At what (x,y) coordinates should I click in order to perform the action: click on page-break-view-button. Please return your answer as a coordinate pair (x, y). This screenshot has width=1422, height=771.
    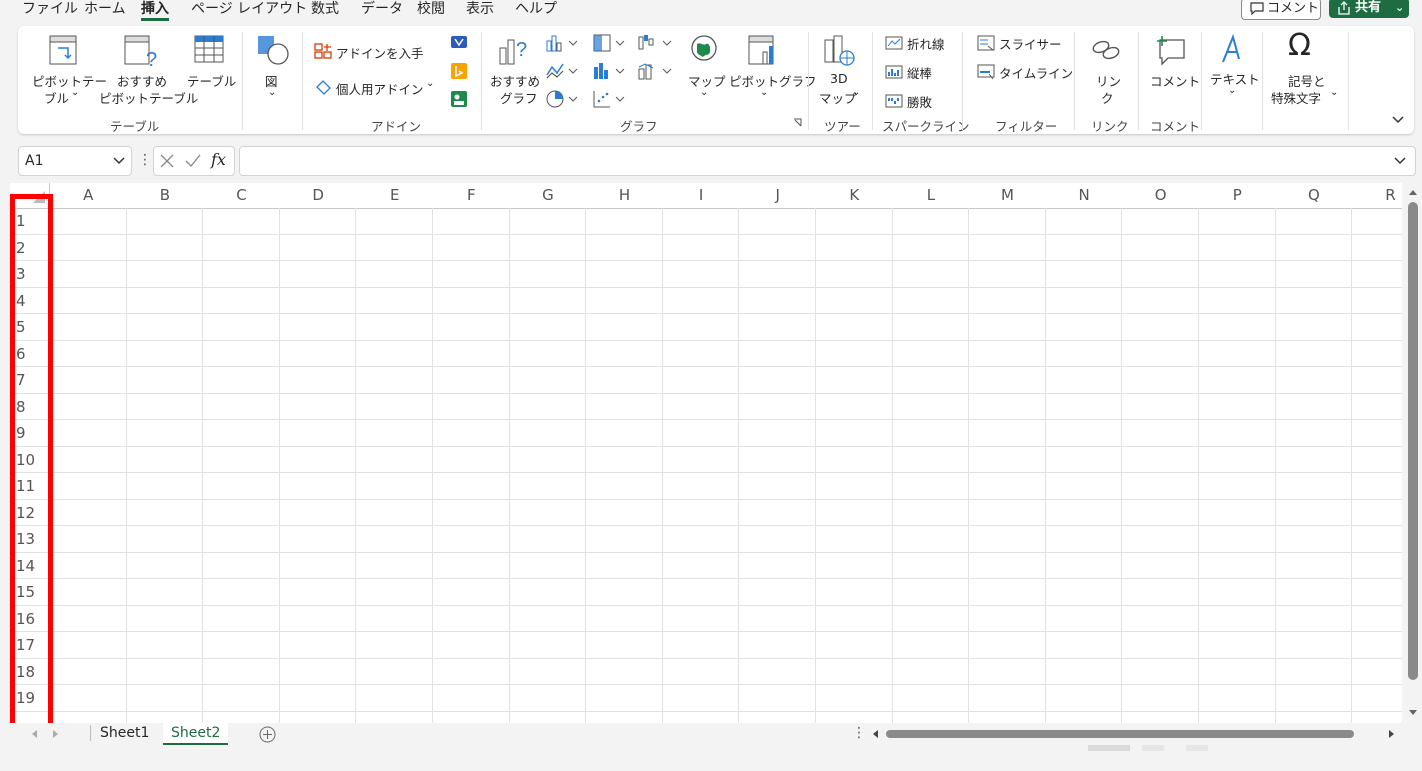
    Looking at the image, I should click on (1197, 748).